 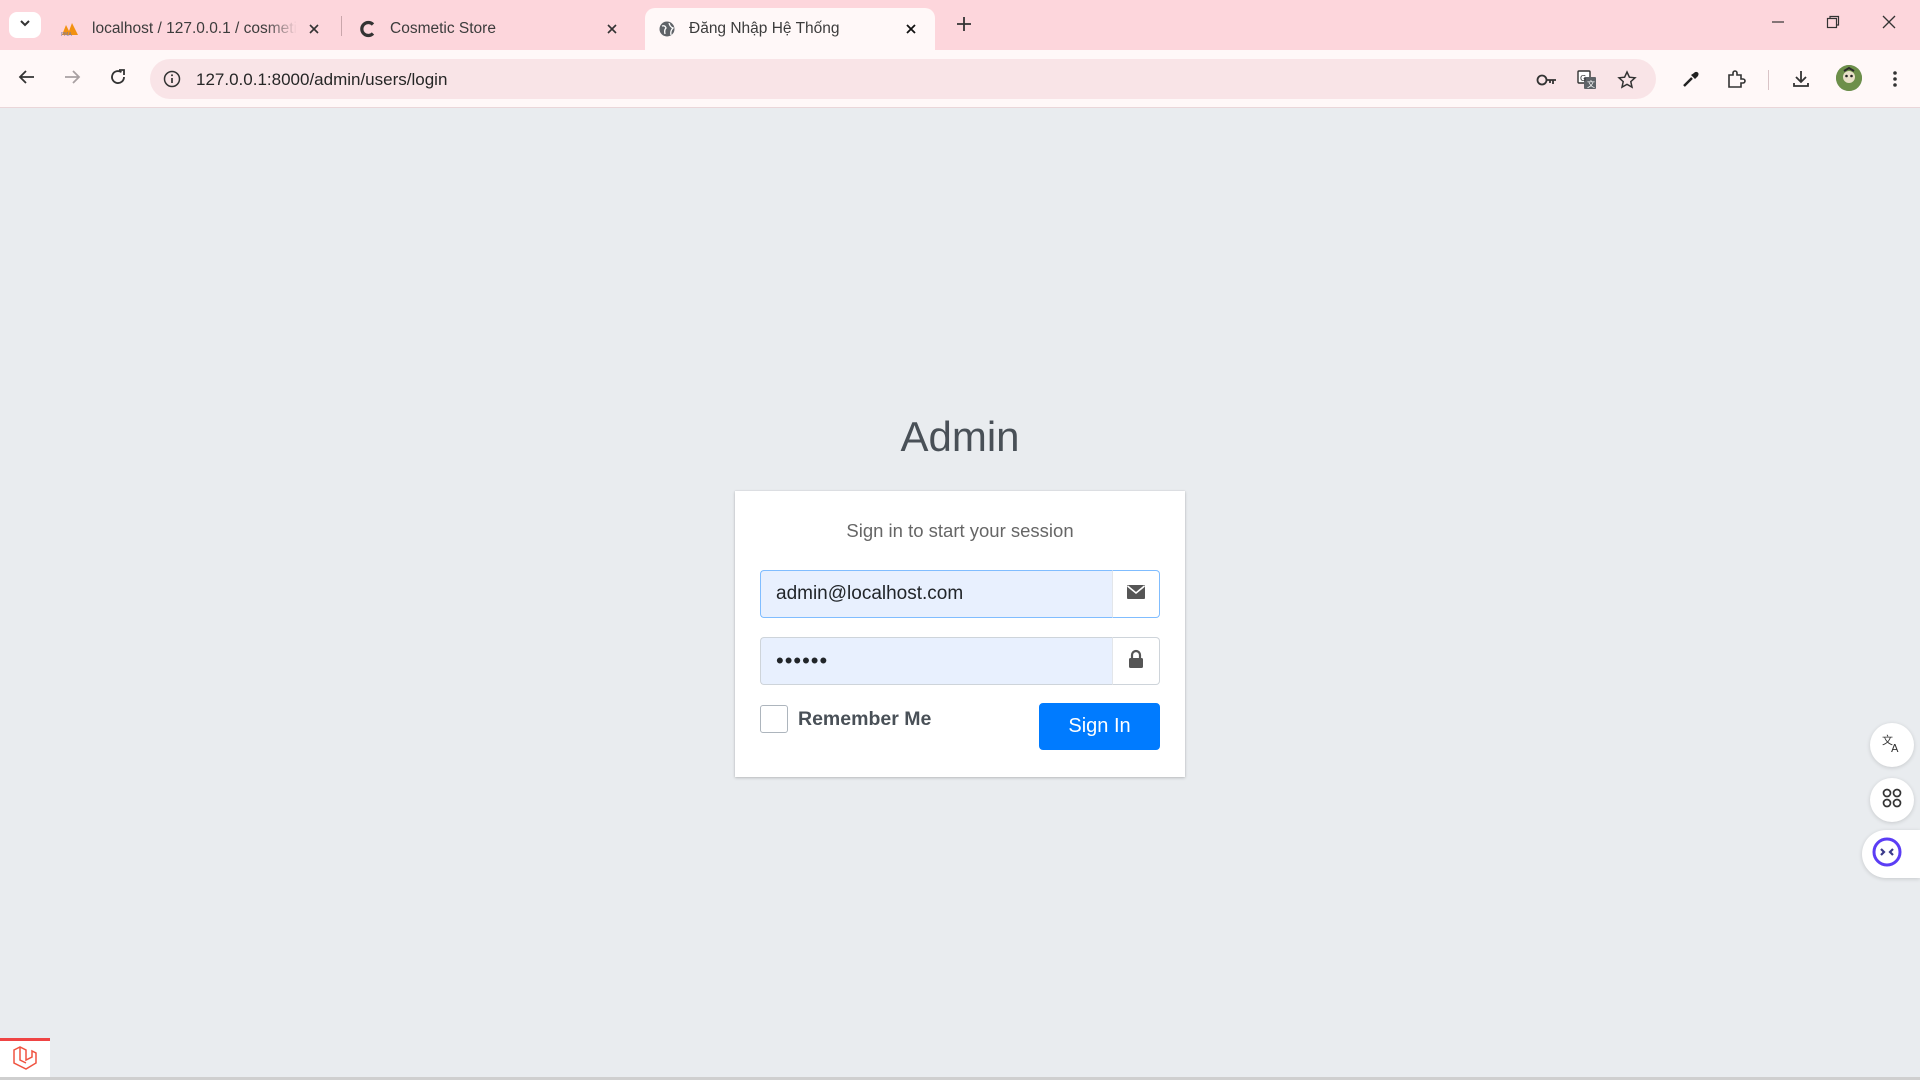 I want to click on back-button, so click(x=27, y=79).